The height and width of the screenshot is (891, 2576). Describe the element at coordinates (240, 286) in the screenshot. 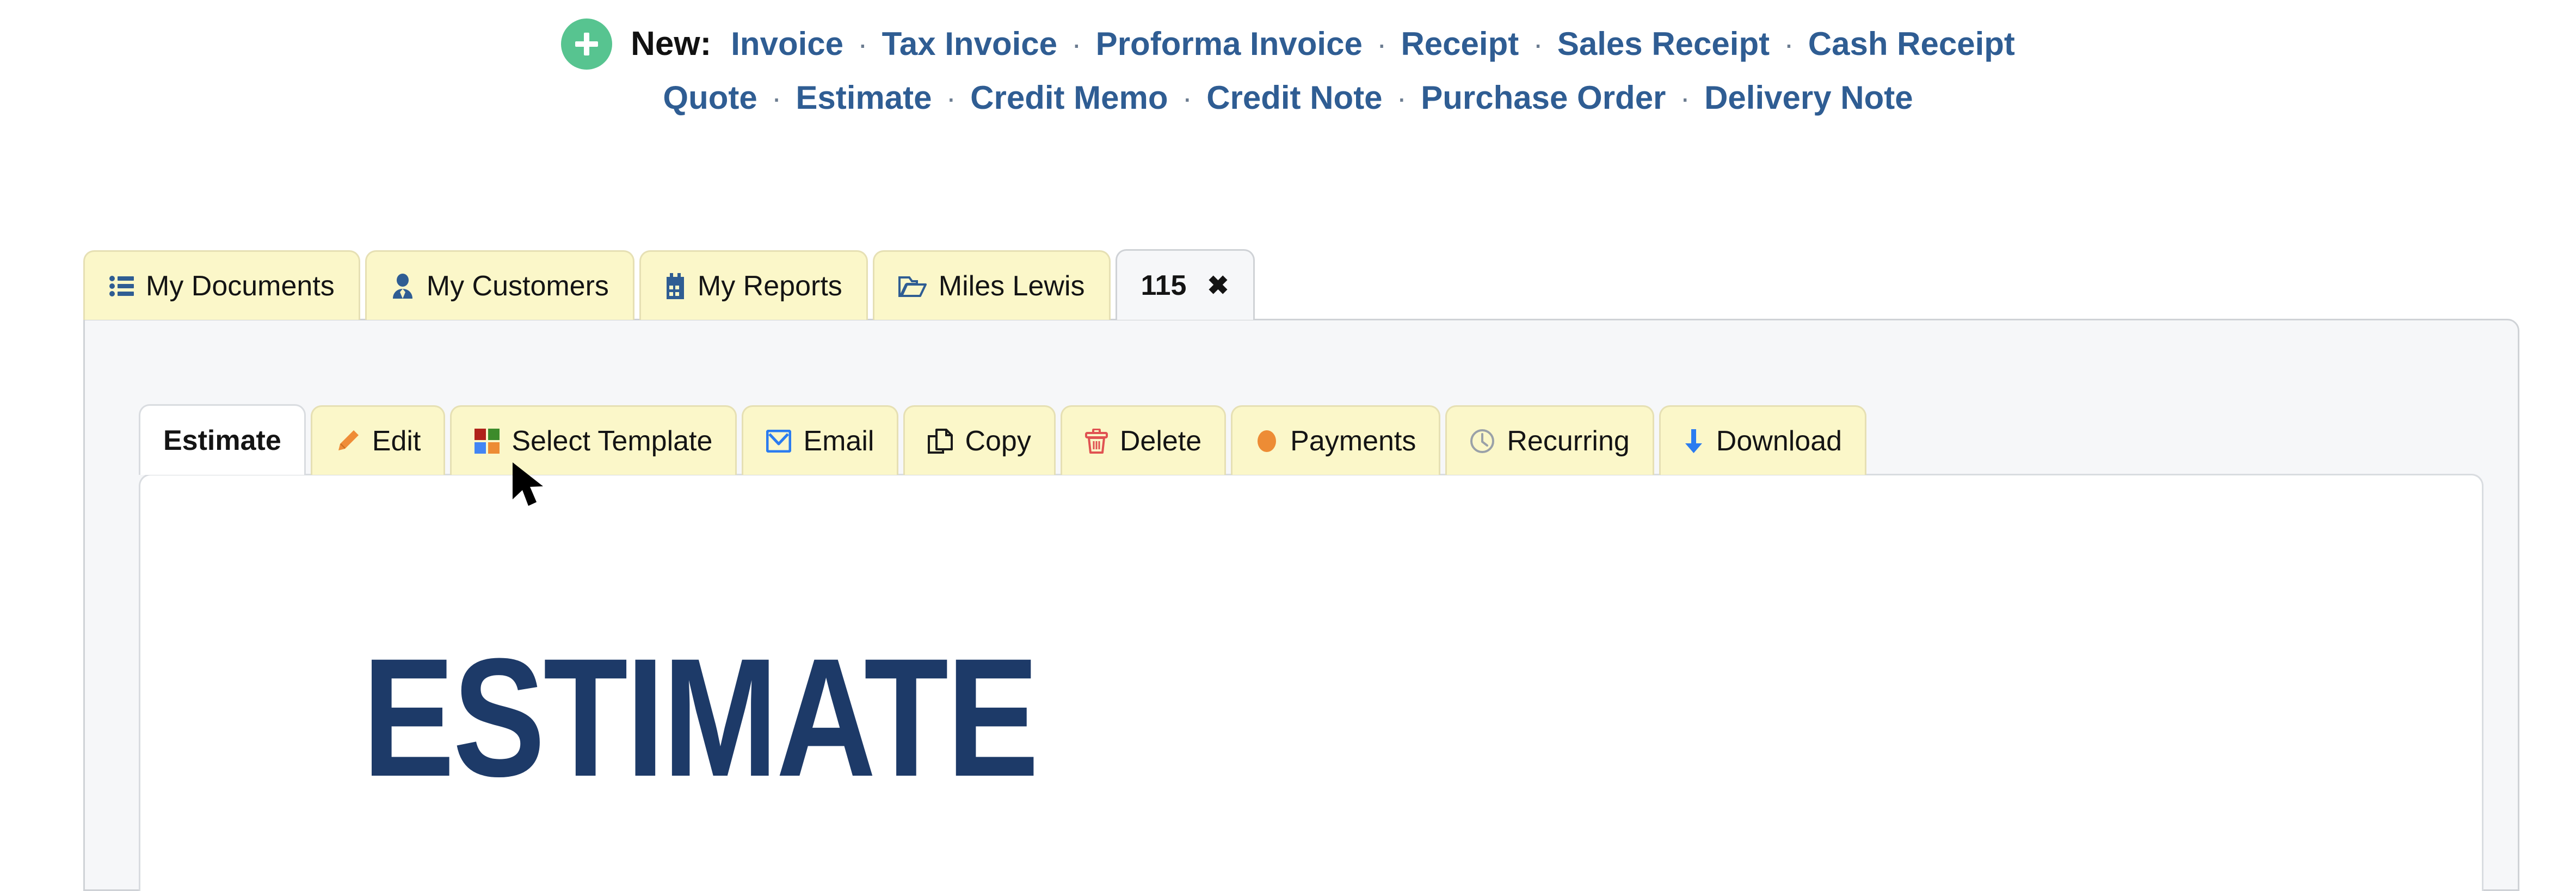

I see `tab-label: My Documents` at that location.